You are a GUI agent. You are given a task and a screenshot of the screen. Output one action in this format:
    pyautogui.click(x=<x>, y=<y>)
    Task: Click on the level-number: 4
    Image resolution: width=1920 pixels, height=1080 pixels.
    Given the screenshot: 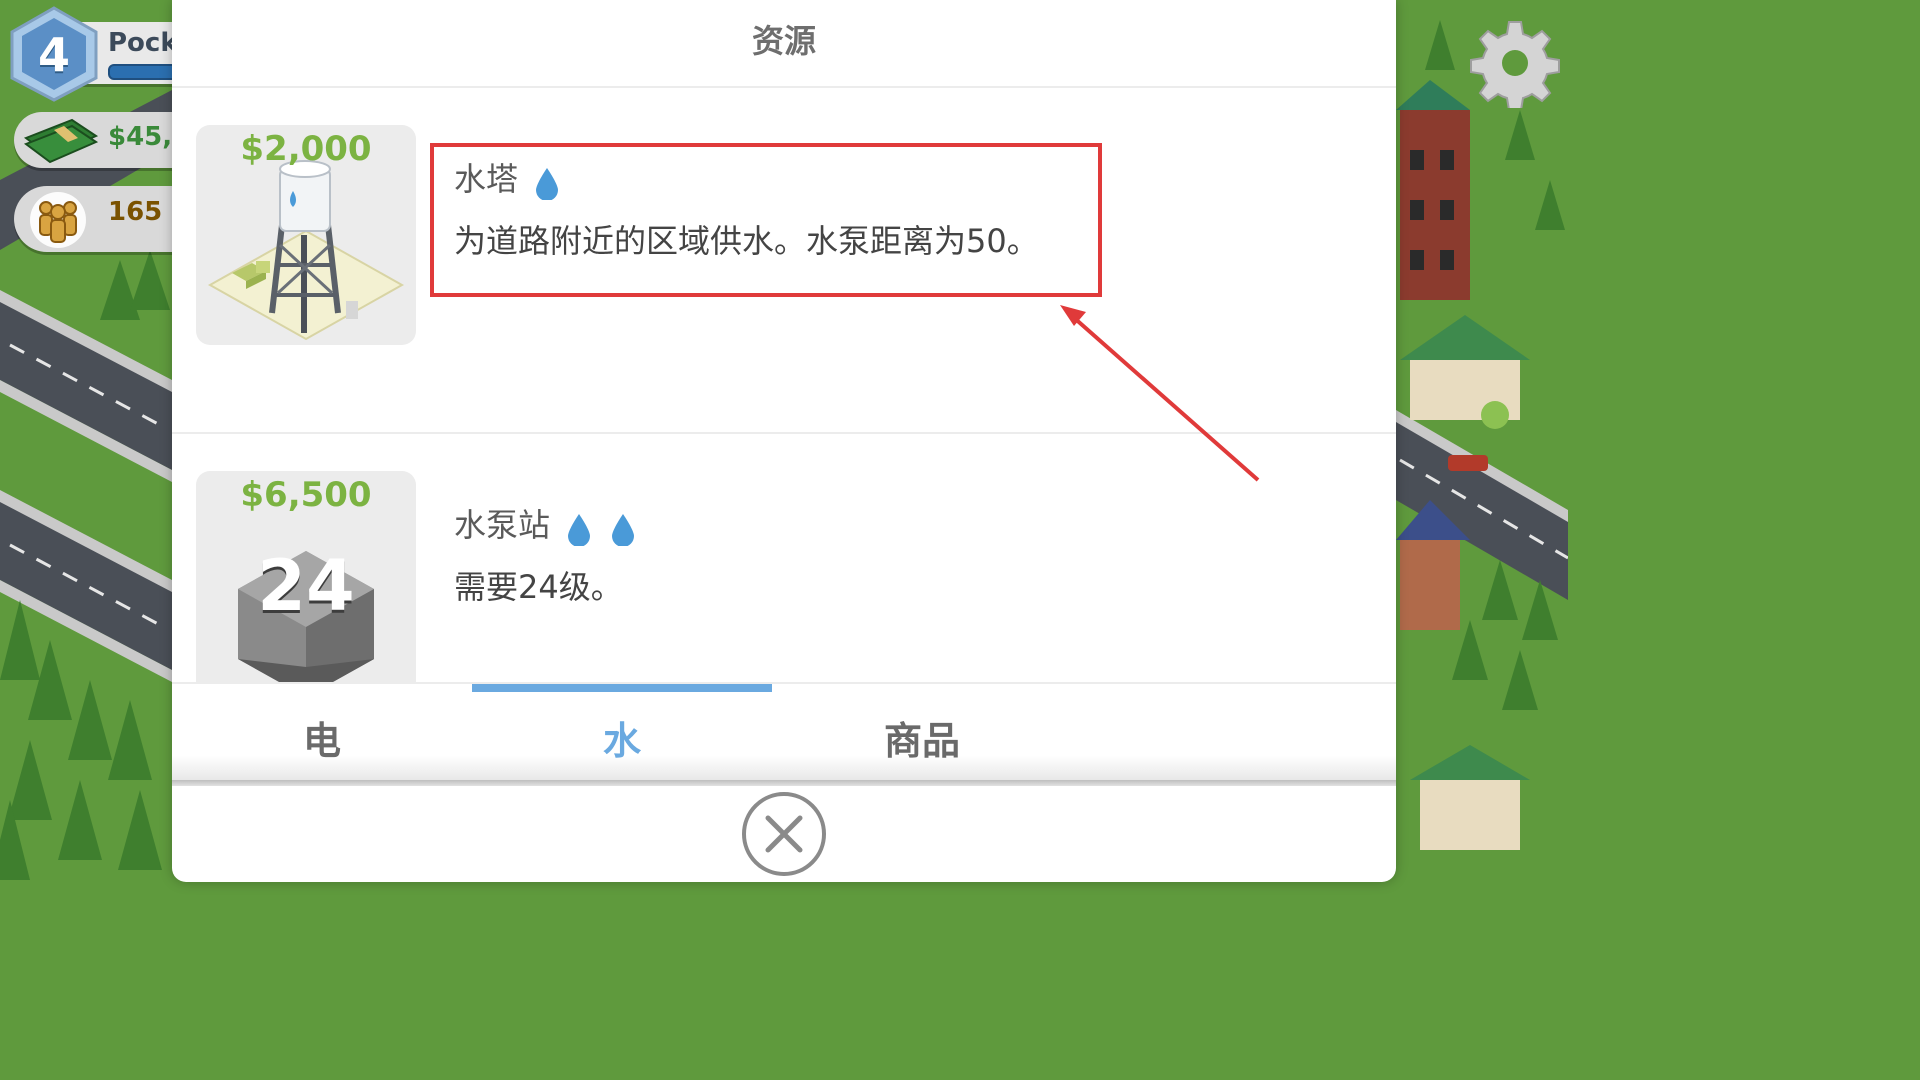 What is the action you would take?
    pyautogui.click(x=53, y=55)
    